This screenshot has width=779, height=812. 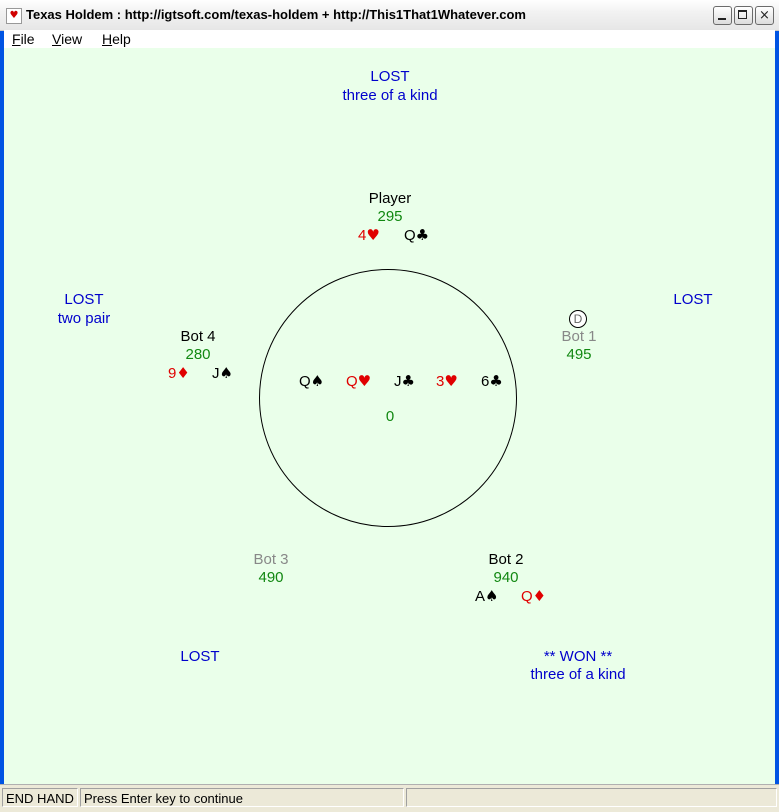 I want to click on bot4-hand-rank: two pair, so click(x=84, y=318).